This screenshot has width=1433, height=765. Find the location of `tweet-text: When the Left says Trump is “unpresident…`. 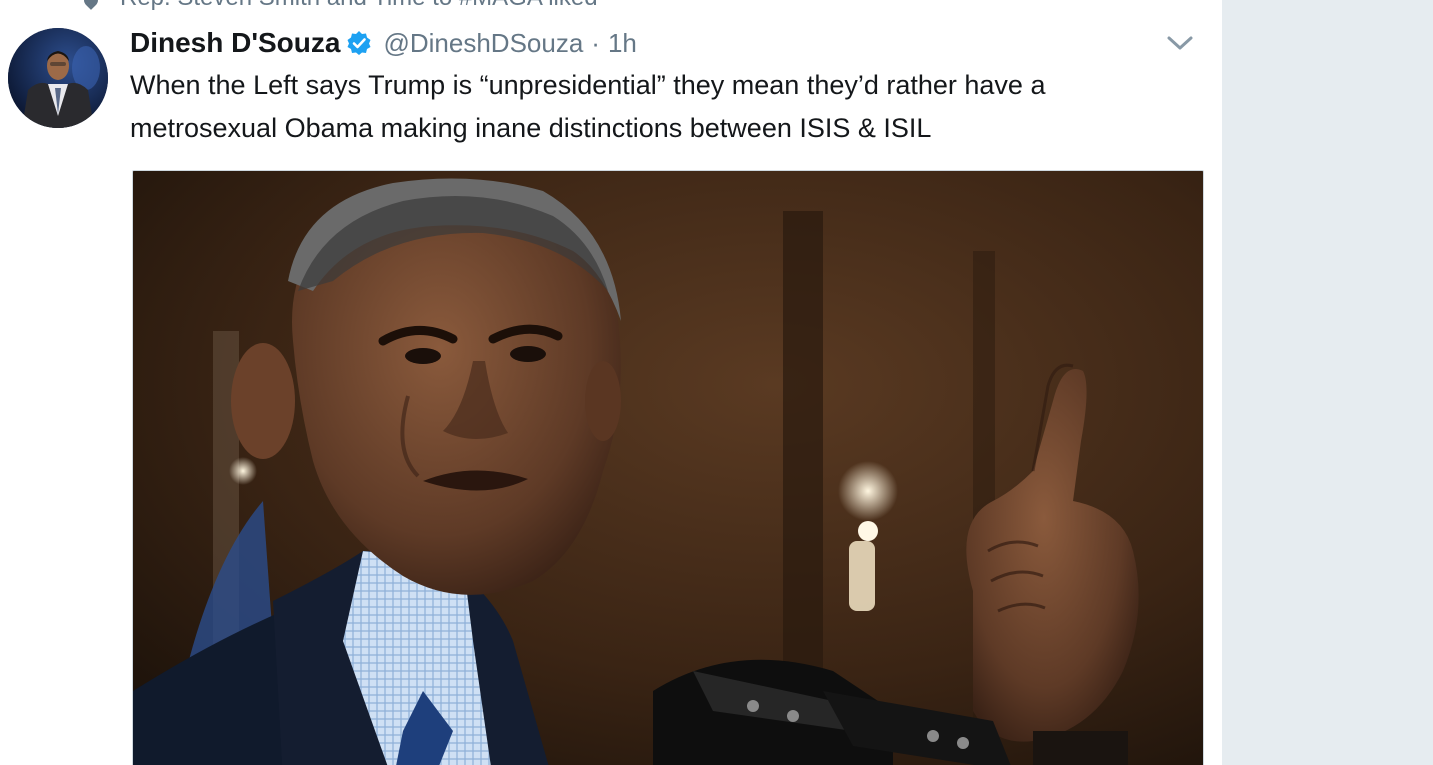

tweet-text: When the Left says Trump is “unpresident… is located at coordinates (660, 107).